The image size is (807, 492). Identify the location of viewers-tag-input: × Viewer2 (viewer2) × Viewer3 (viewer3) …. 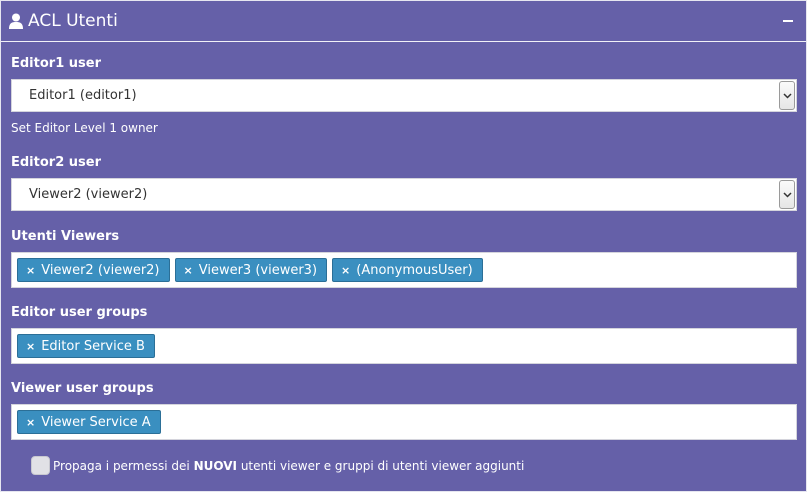
(404, 270).